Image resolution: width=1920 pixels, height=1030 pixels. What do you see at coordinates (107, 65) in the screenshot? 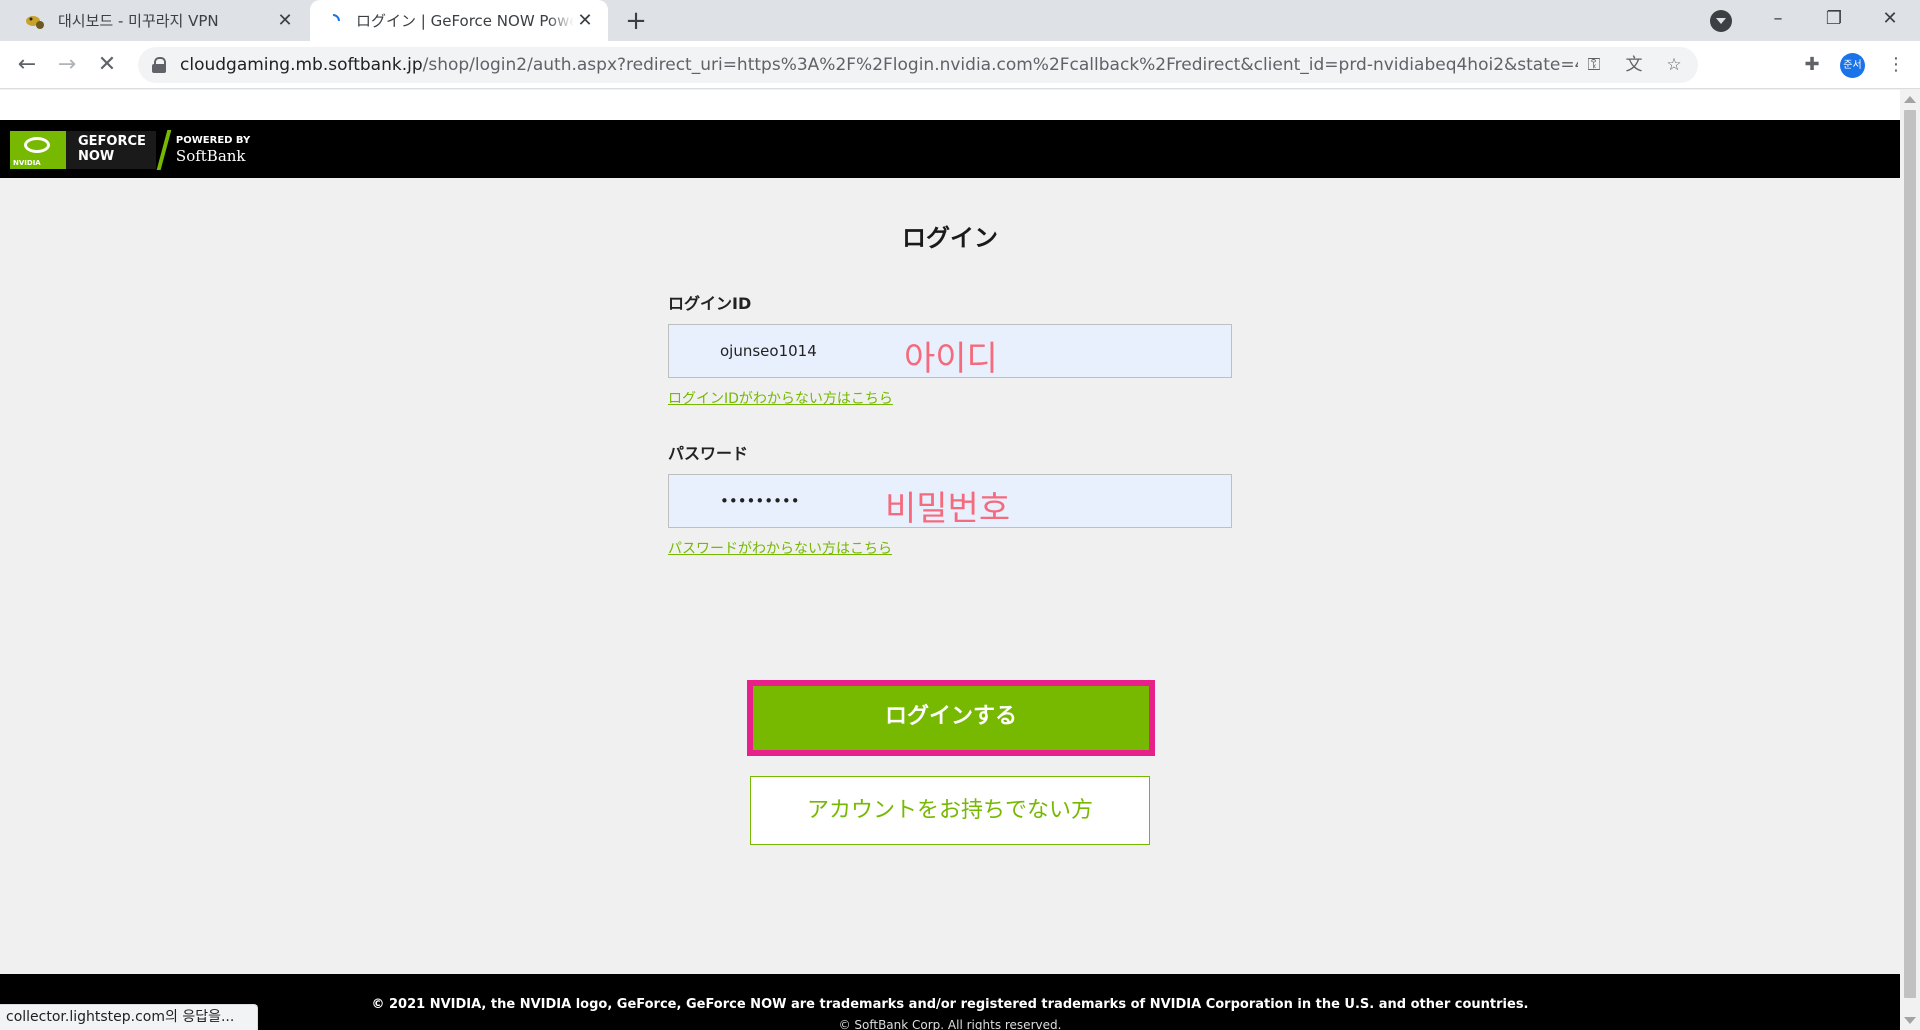
I see `stop-loading-icon: ✕` at bounding box center [107, 65].